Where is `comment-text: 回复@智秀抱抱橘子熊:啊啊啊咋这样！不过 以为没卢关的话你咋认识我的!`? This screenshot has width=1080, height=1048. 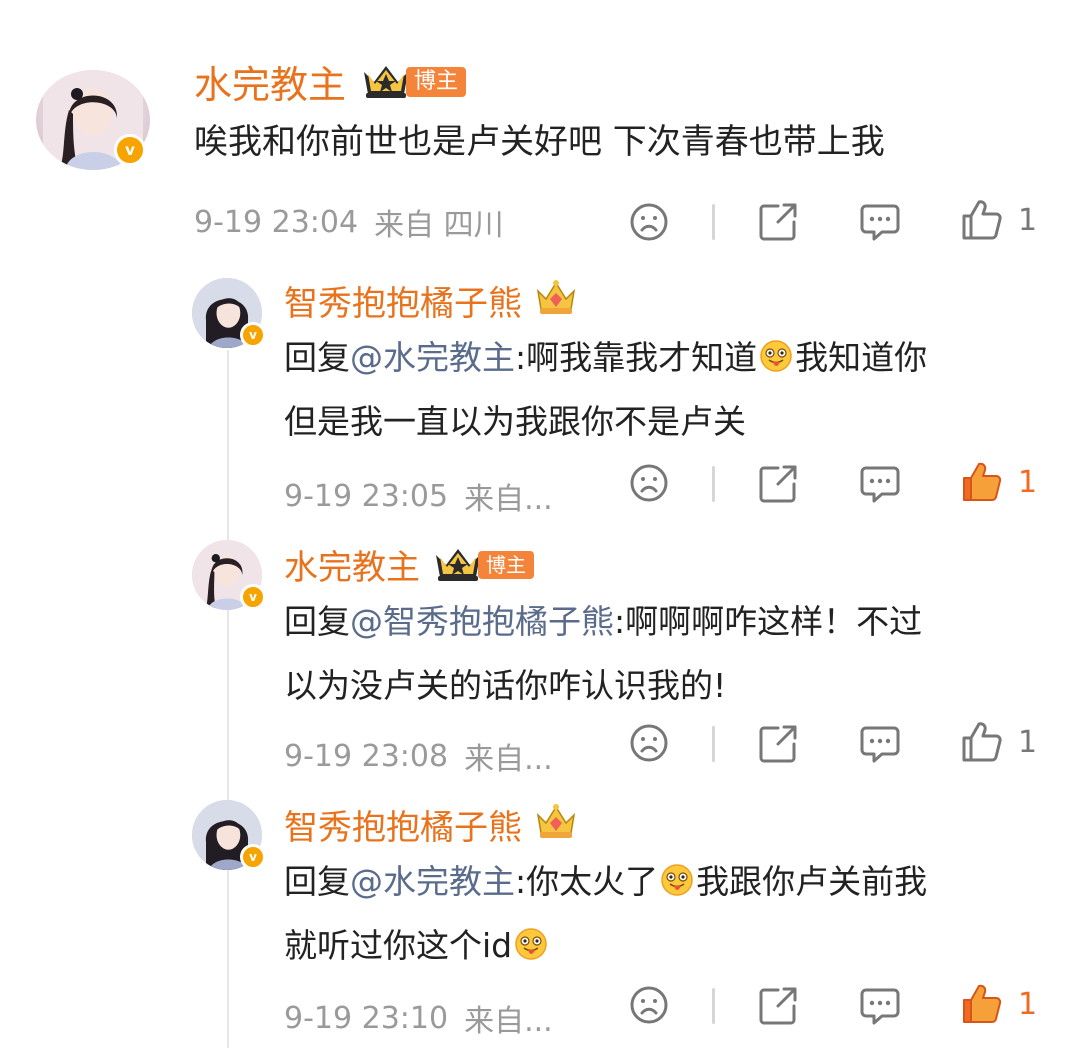 comment-text: 回复@智秀抱抱橘子熊:啊啊啊咋这样！不过 以为没卢关的话你咋认识我的! is located at coordinates (603, 654).